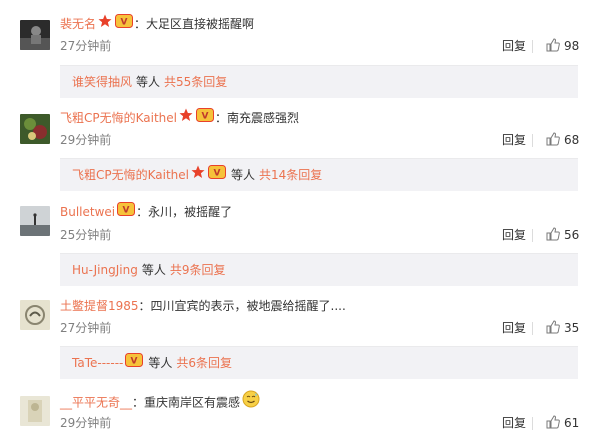  Describe the element at coordinates (184, 212) in the screenshot. I see `comment-text: ：永川，被摇醒了` at that location.